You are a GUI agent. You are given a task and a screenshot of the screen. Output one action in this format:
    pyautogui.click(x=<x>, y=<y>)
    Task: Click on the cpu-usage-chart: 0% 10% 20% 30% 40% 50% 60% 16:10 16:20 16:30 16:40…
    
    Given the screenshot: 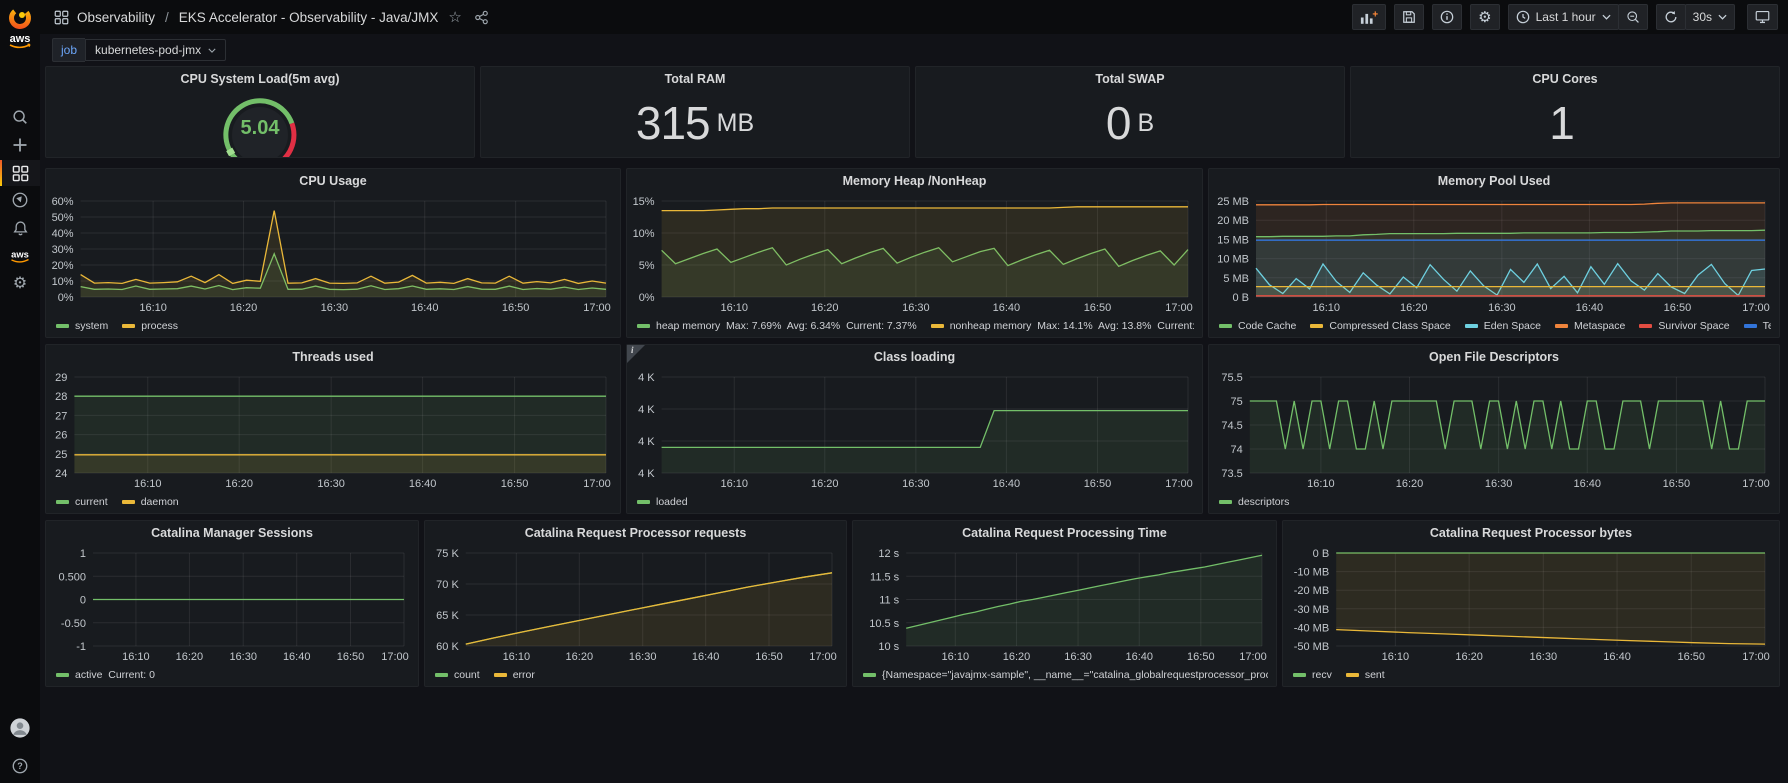 What is the action you would take?
    pyautogui.click(x=332, y=255)
    